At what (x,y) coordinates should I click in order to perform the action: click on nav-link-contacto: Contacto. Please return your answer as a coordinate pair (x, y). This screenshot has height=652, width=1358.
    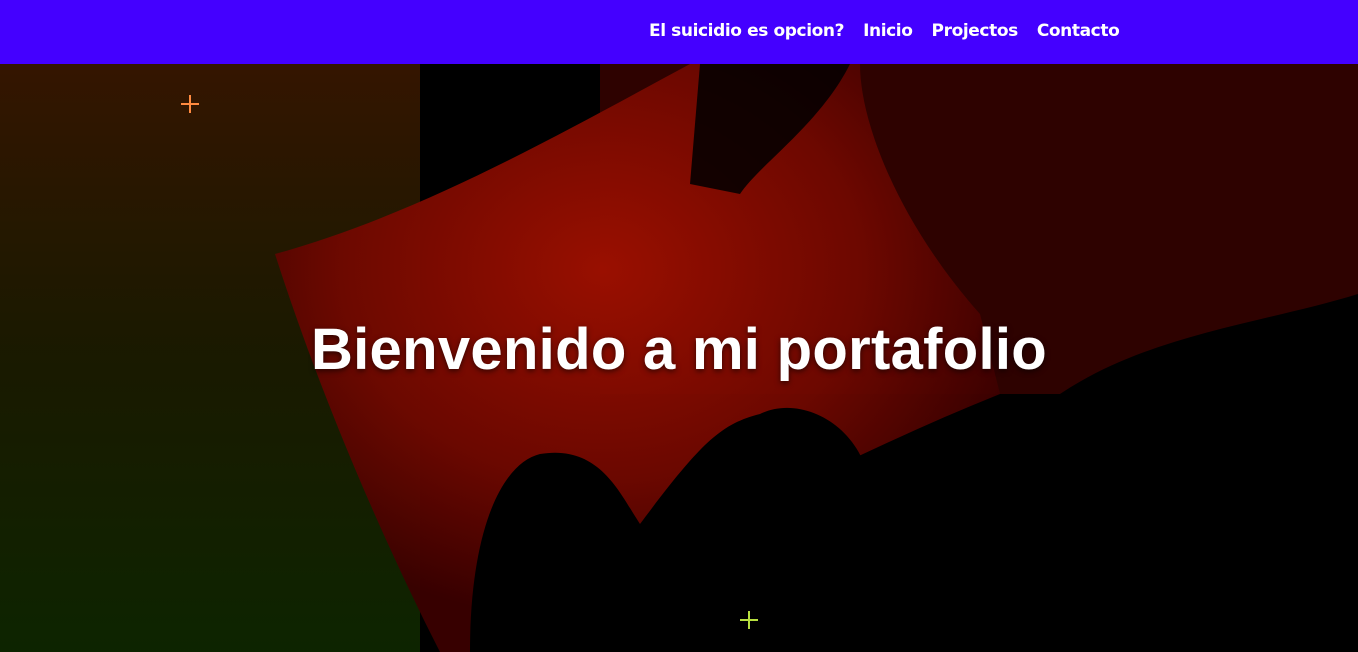
    Looking at the image, I should click on (1078, 31).